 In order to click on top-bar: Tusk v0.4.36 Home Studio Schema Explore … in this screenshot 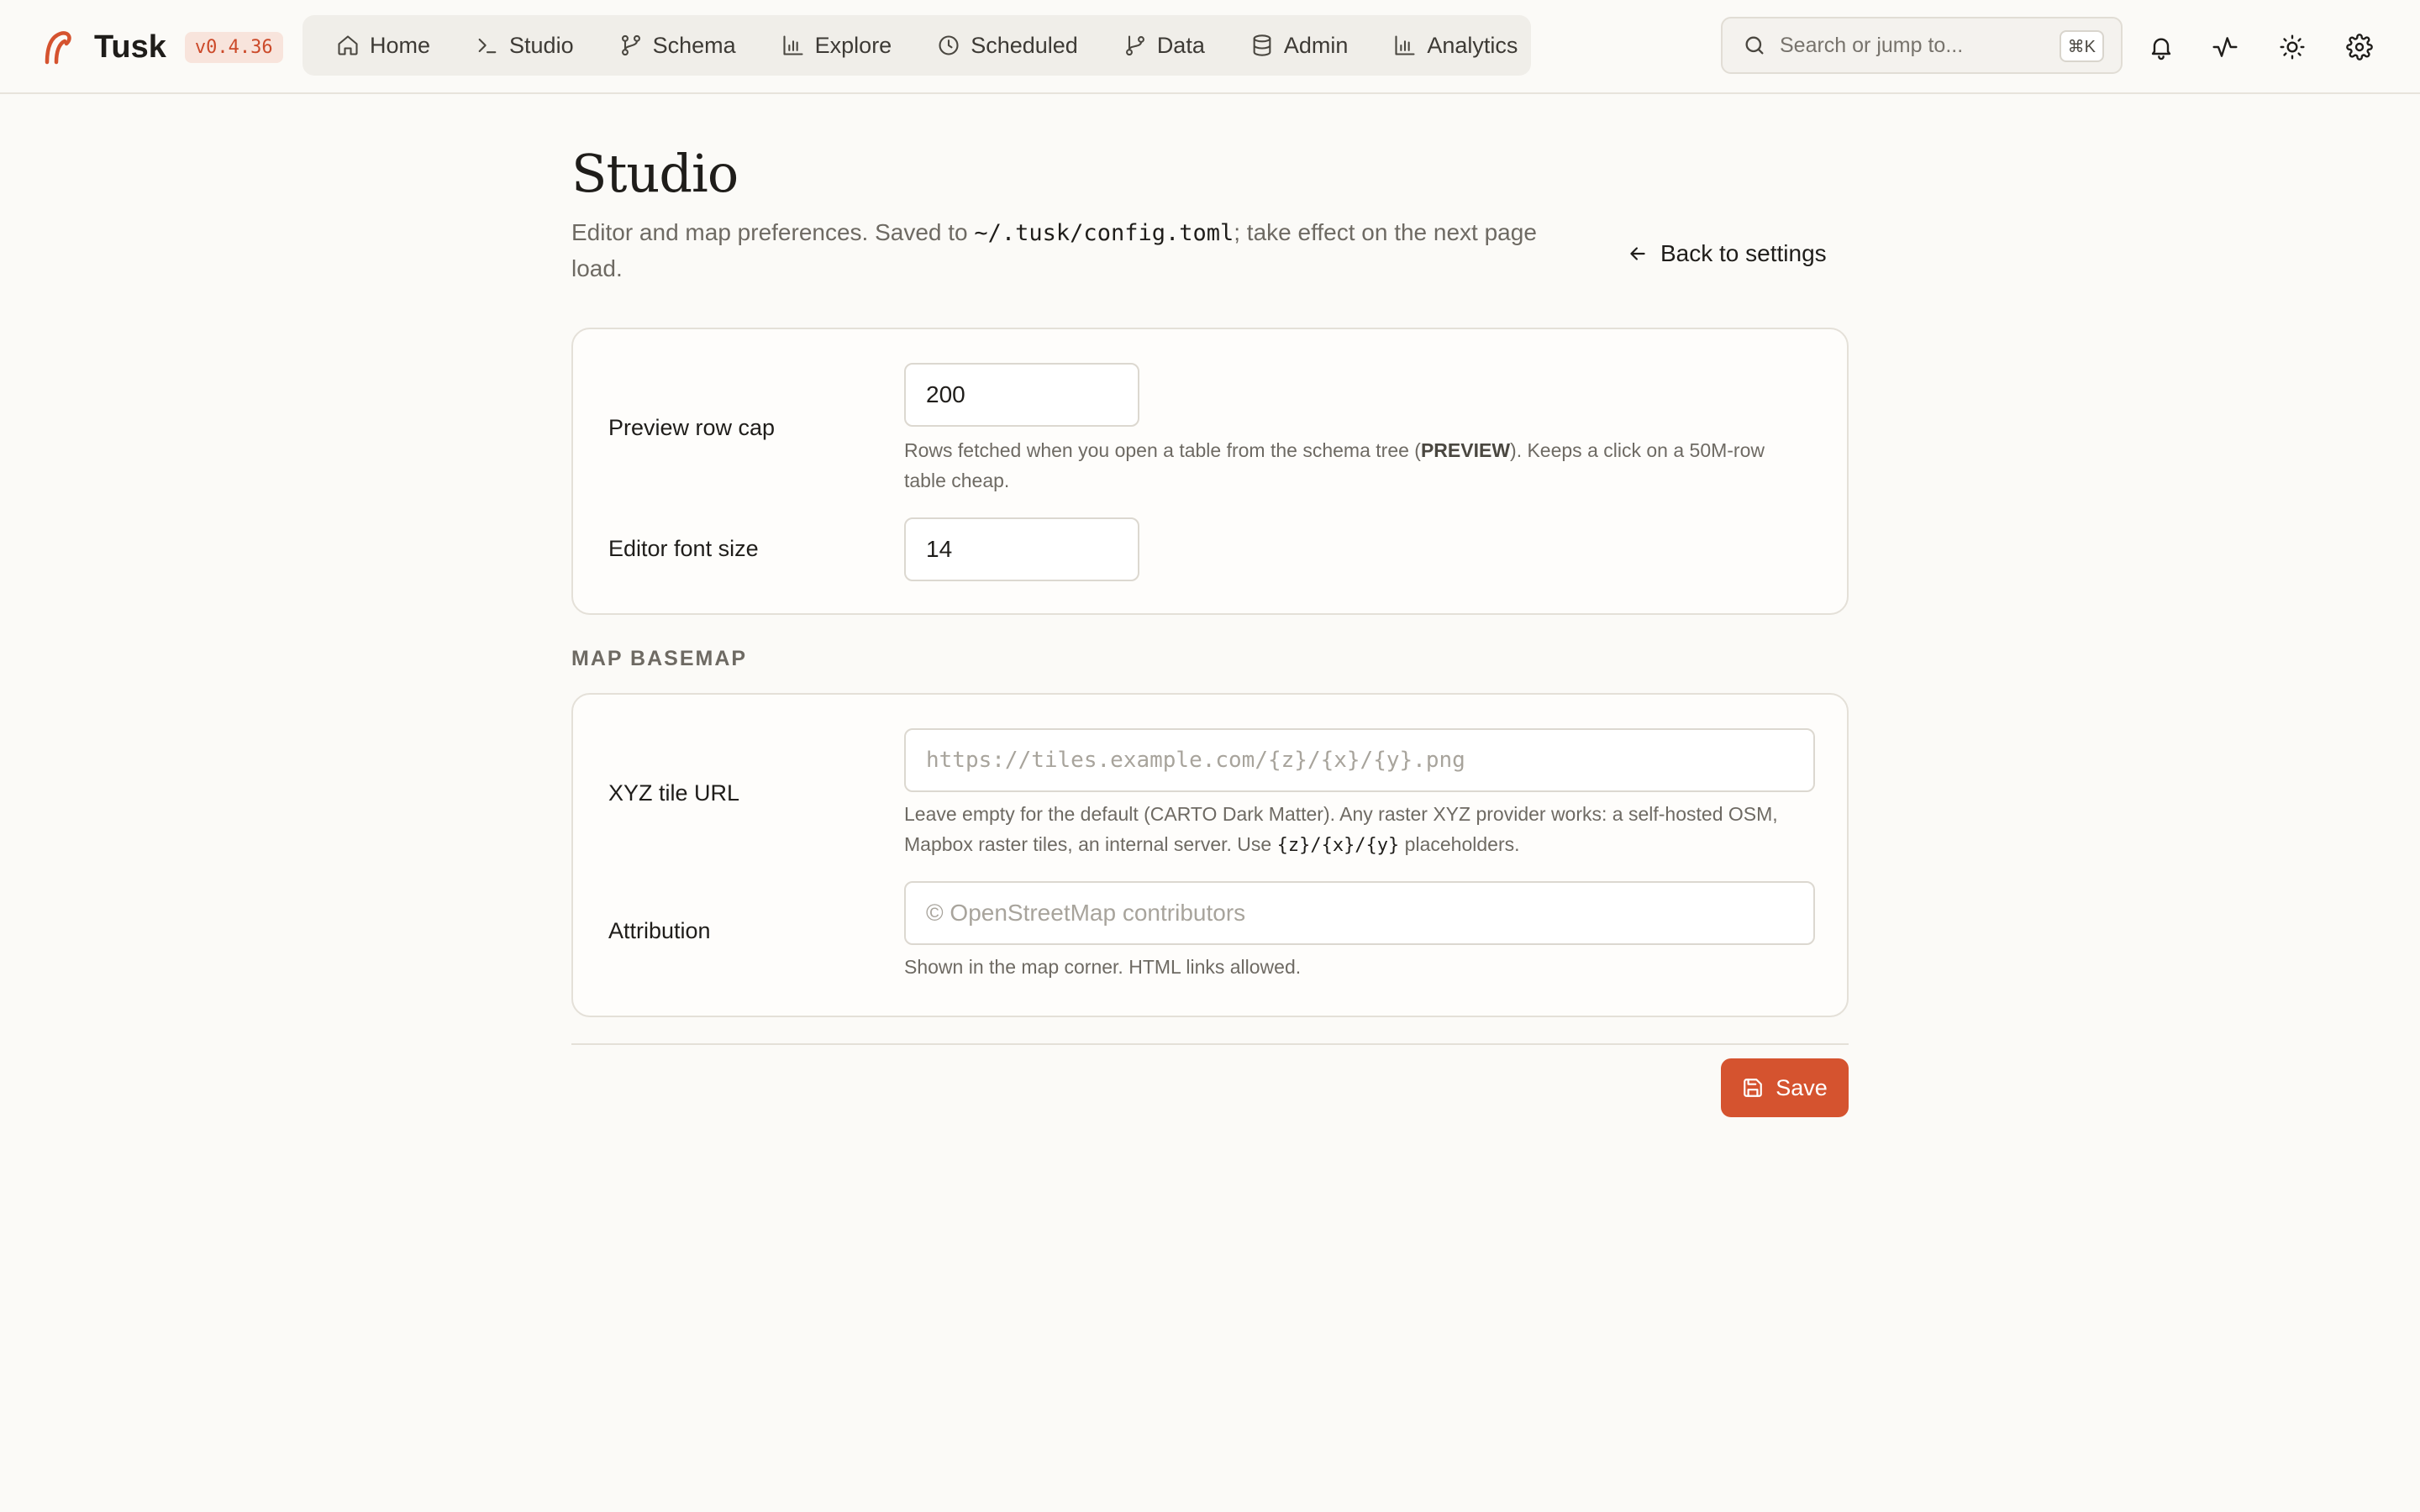, I will do `click(1210, 47)`.